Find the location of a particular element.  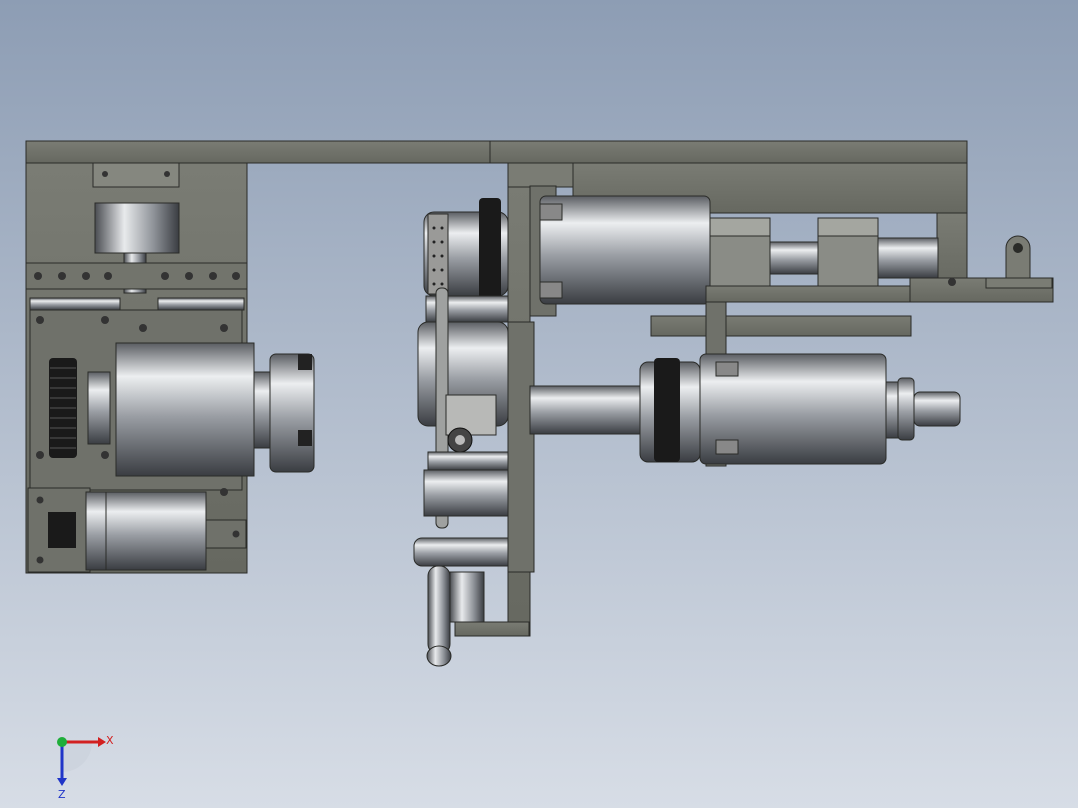

triad-plane is located at coordinates (77, 757).